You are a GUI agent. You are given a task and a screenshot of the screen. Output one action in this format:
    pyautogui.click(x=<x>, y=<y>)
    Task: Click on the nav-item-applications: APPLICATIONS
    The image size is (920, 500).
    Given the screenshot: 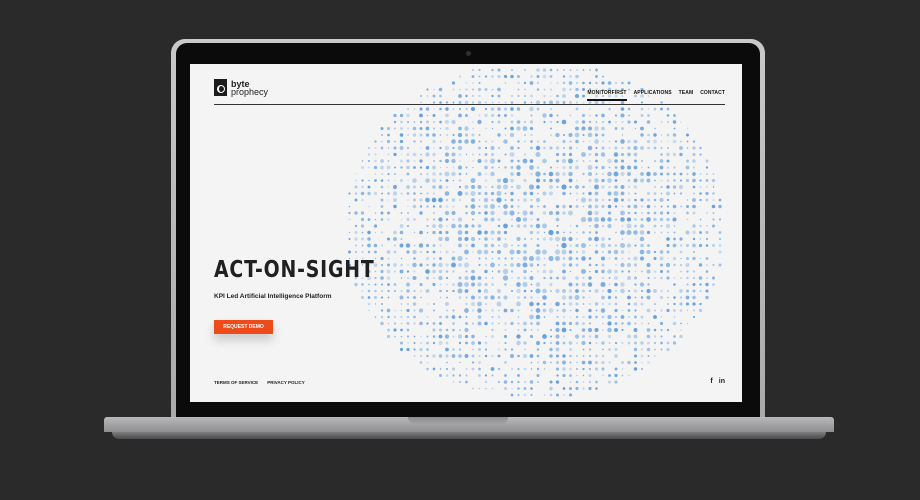 What is the action you would take?
    pyautogui.click(x=653, y=93)
    